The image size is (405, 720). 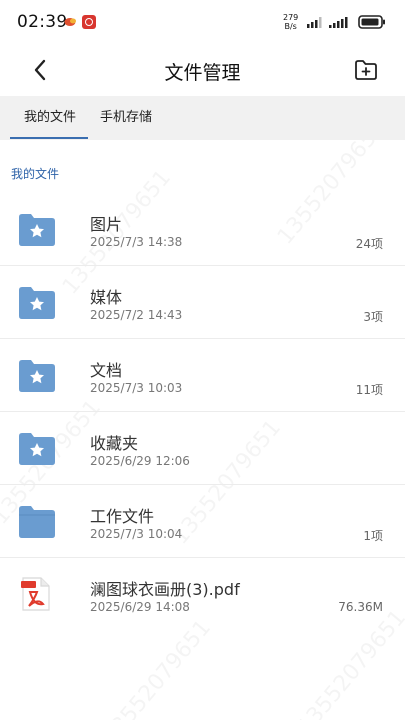 What do you see at coordinates (202, 448) in the screenshot?
I see `list-item: 收藏夹 2025/6/29 12:06` at bounding box center [202, 448].